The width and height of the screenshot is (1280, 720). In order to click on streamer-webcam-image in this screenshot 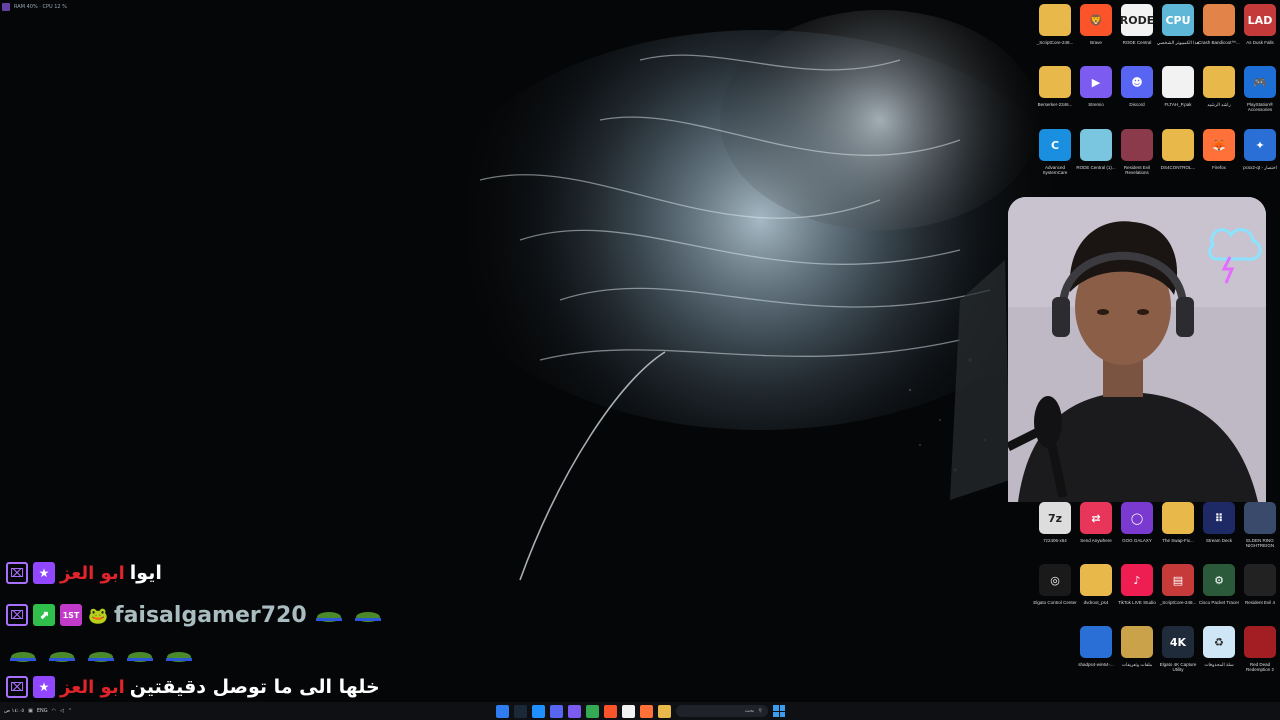, I will do `click(1137, 349)`.